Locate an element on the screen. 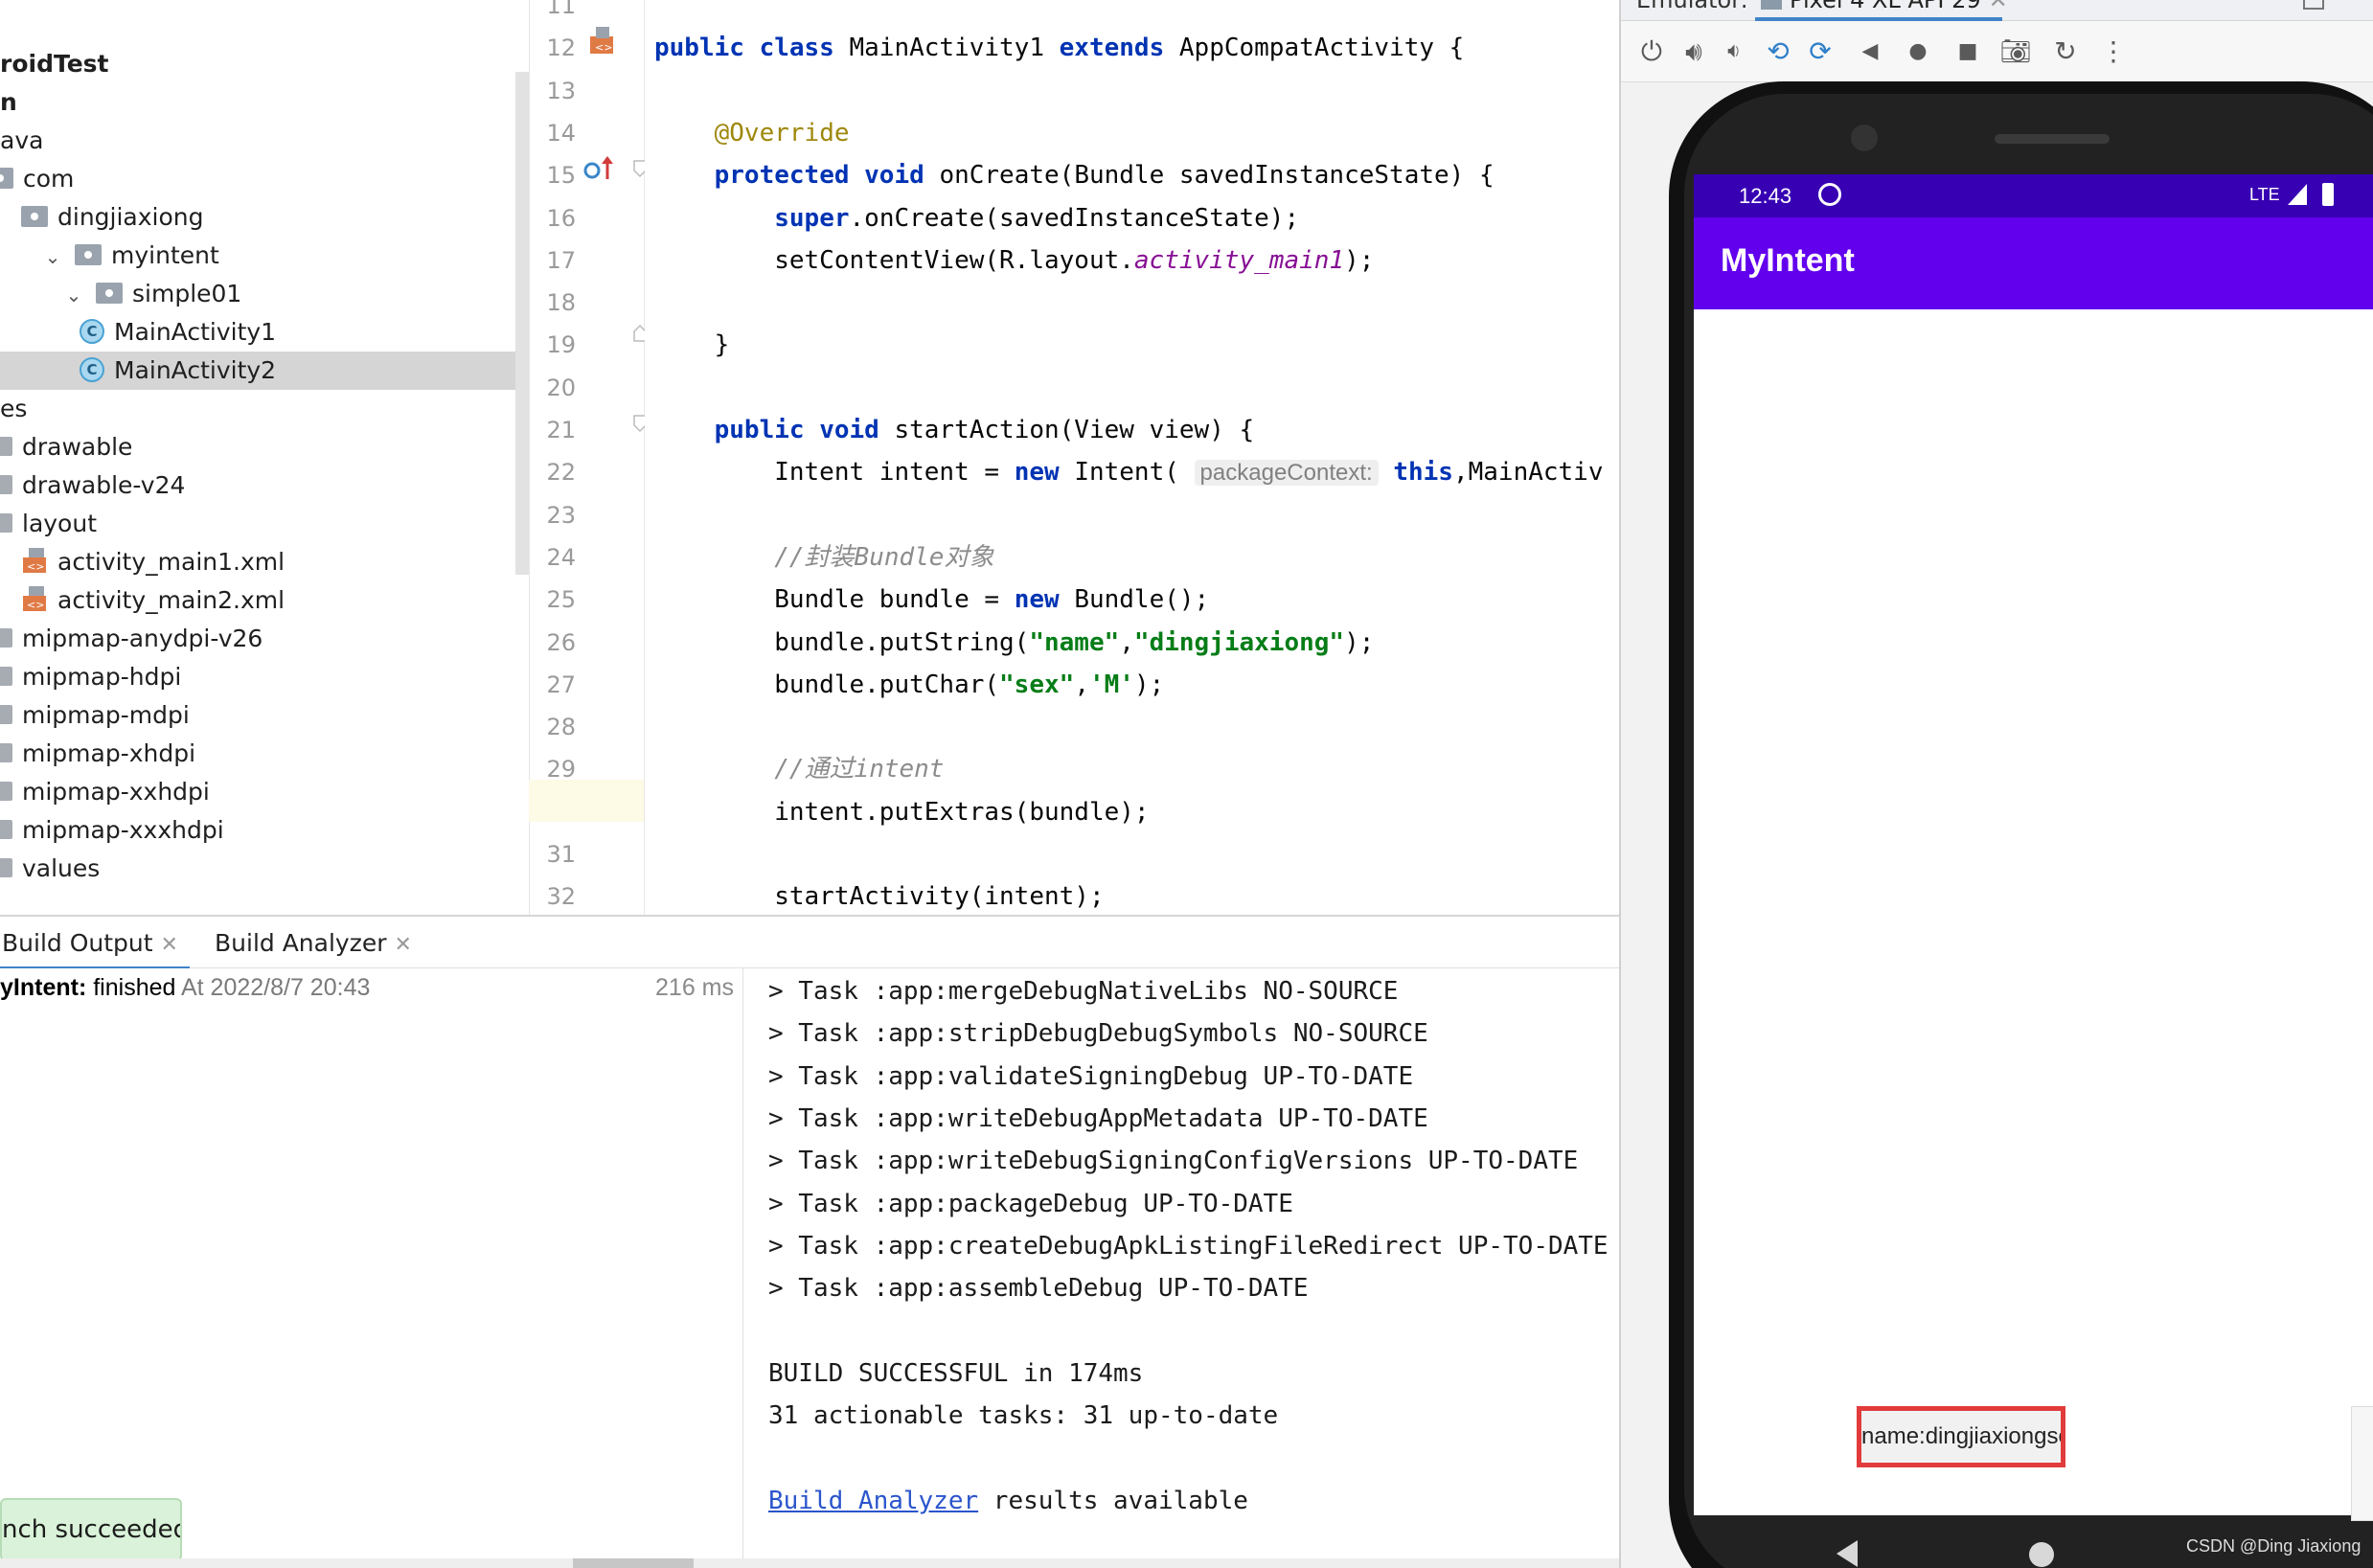 This screenshot has height=1568, width=2373. line-number: 27 is located at coordinates (553, 685).